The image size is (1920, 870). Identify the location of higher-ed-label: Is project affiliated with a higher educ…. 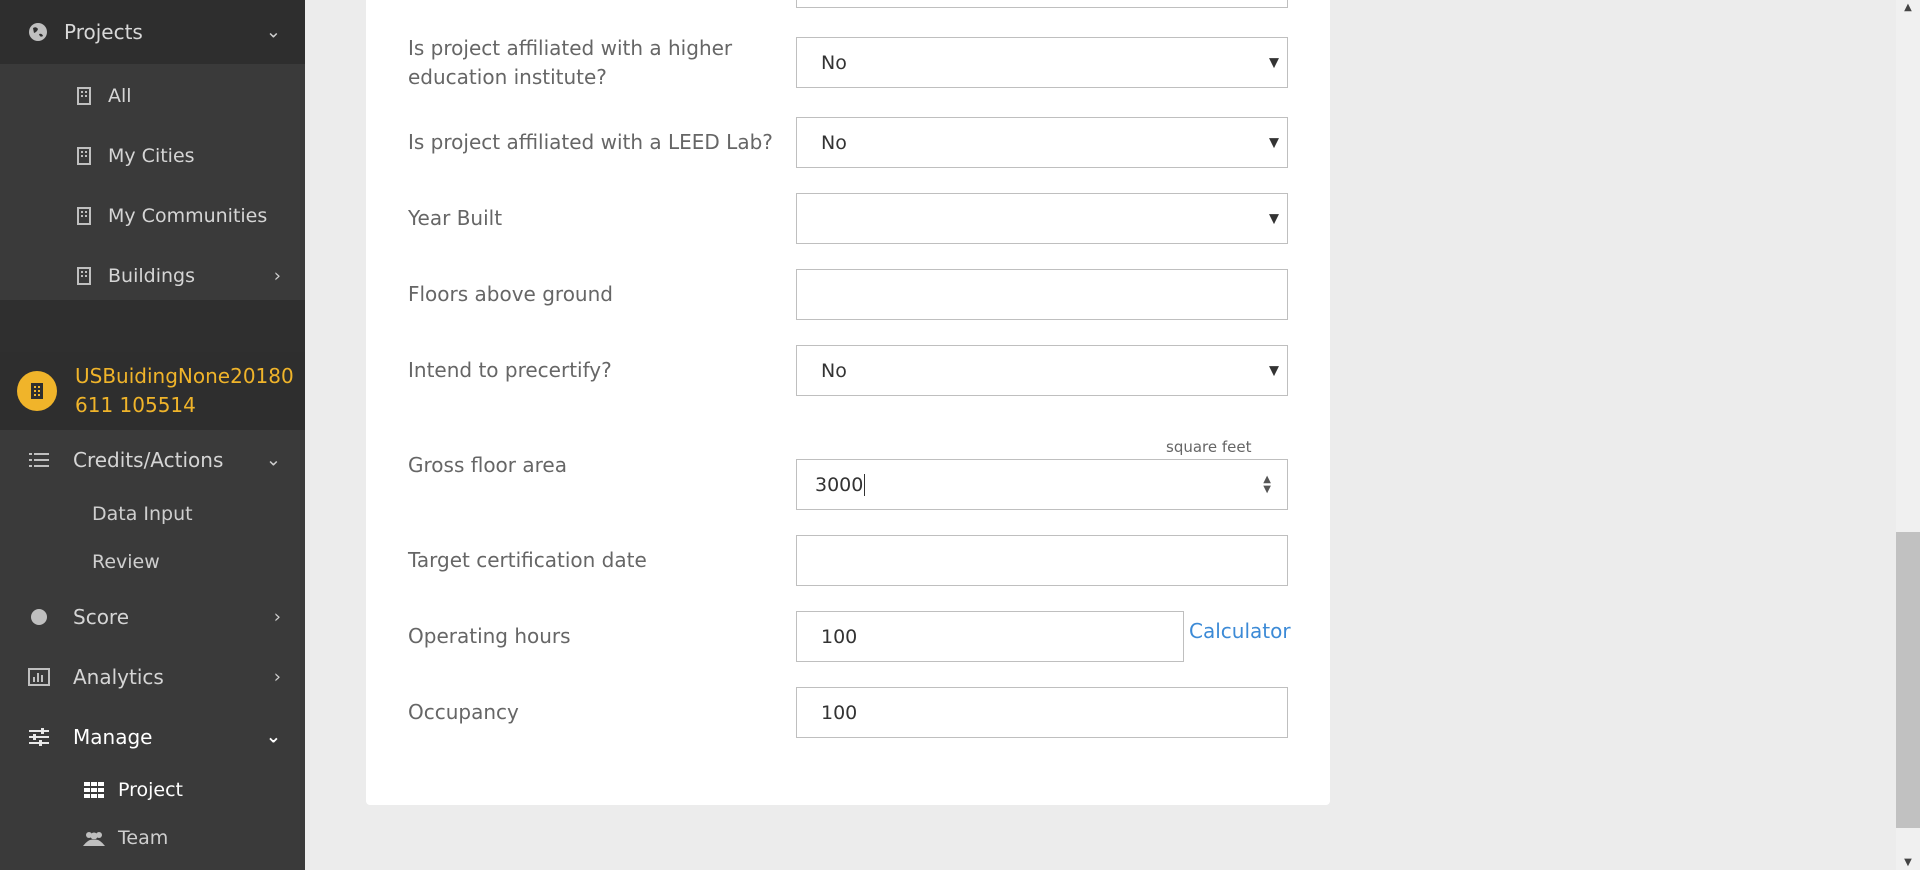
(570, 62).